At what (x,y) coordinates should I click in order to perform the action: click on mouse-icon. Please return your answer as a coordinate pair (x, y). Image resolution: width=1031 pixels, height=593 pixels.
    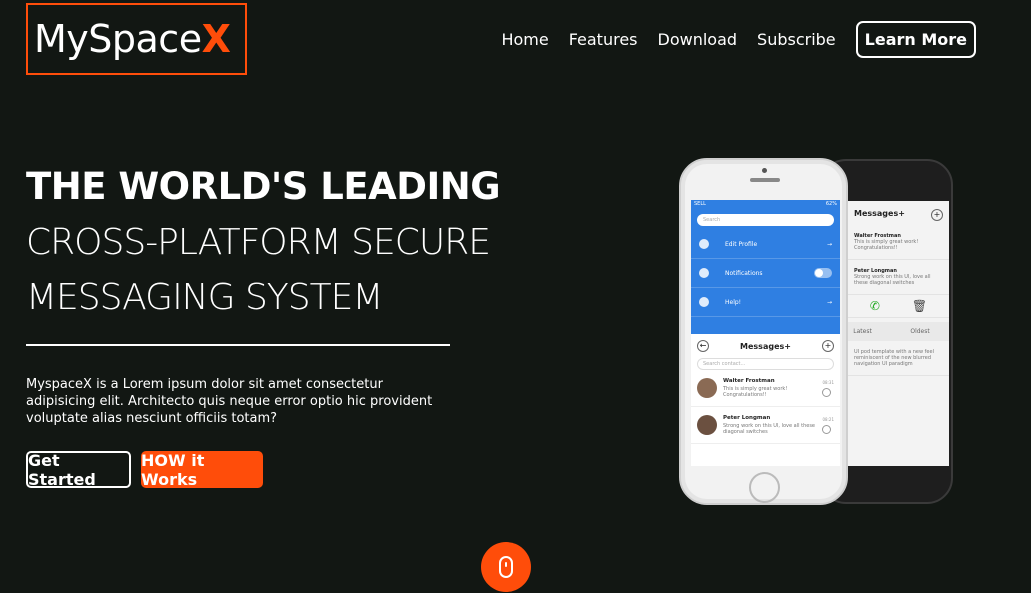
    Looking at the image, I should click on (506, 567).